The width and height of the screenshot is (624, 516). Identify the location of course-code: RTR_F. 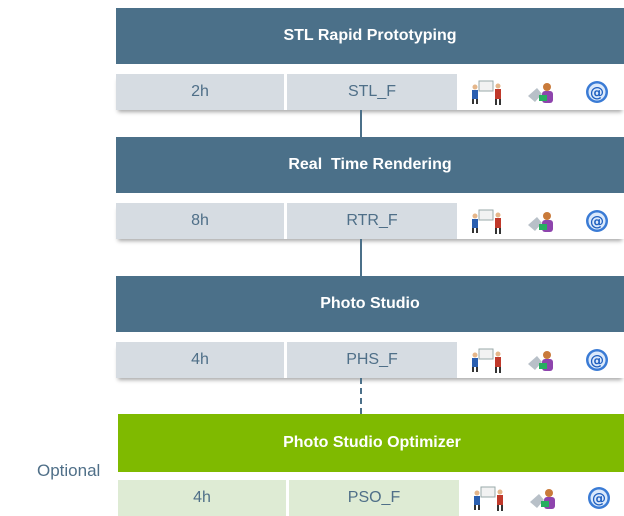
(372, 221).